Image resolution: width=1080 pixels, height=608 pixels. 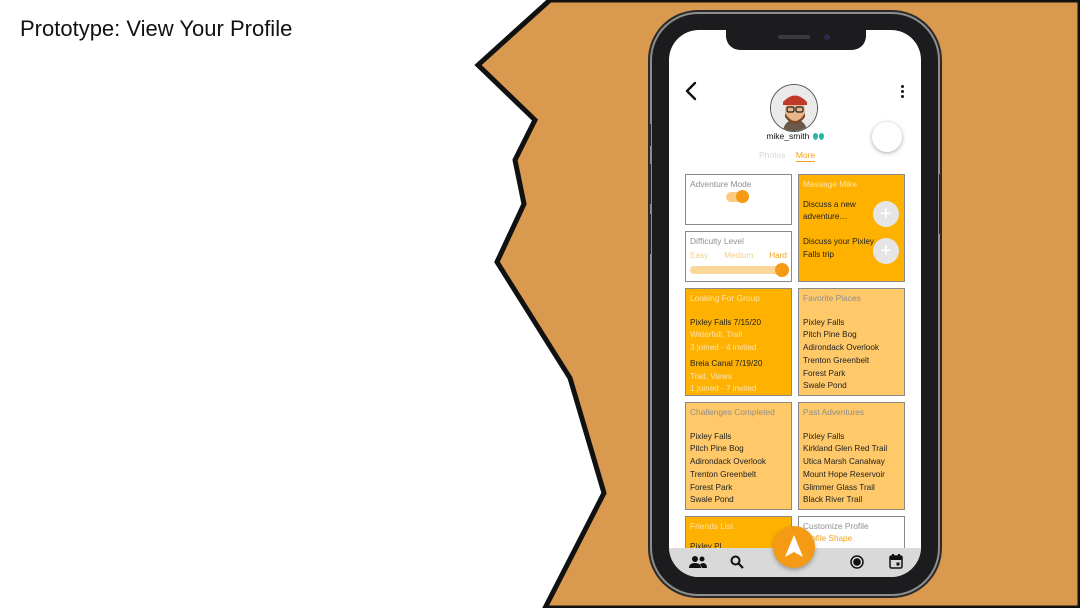 What do you see at coordinates (721, 184) in the screenshot?
I see `card-title: Adventure Mode` at bounding box center [721, 184].